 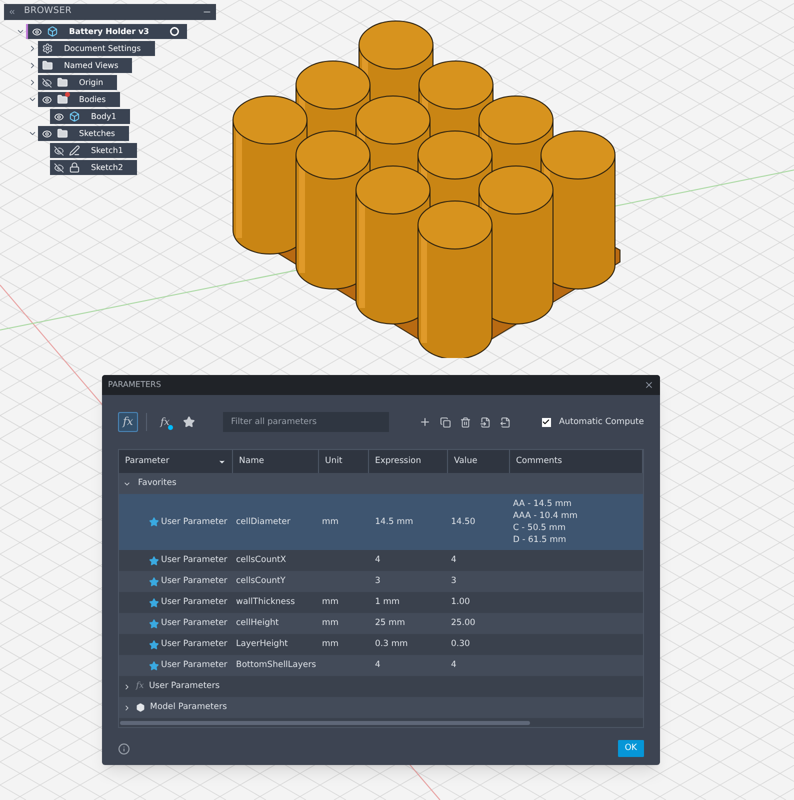 What do you see at coordinates (543, 504) in the screenshot?
I see `comment-line: AA - 14.5 mm` at bounding box center [543, 504].